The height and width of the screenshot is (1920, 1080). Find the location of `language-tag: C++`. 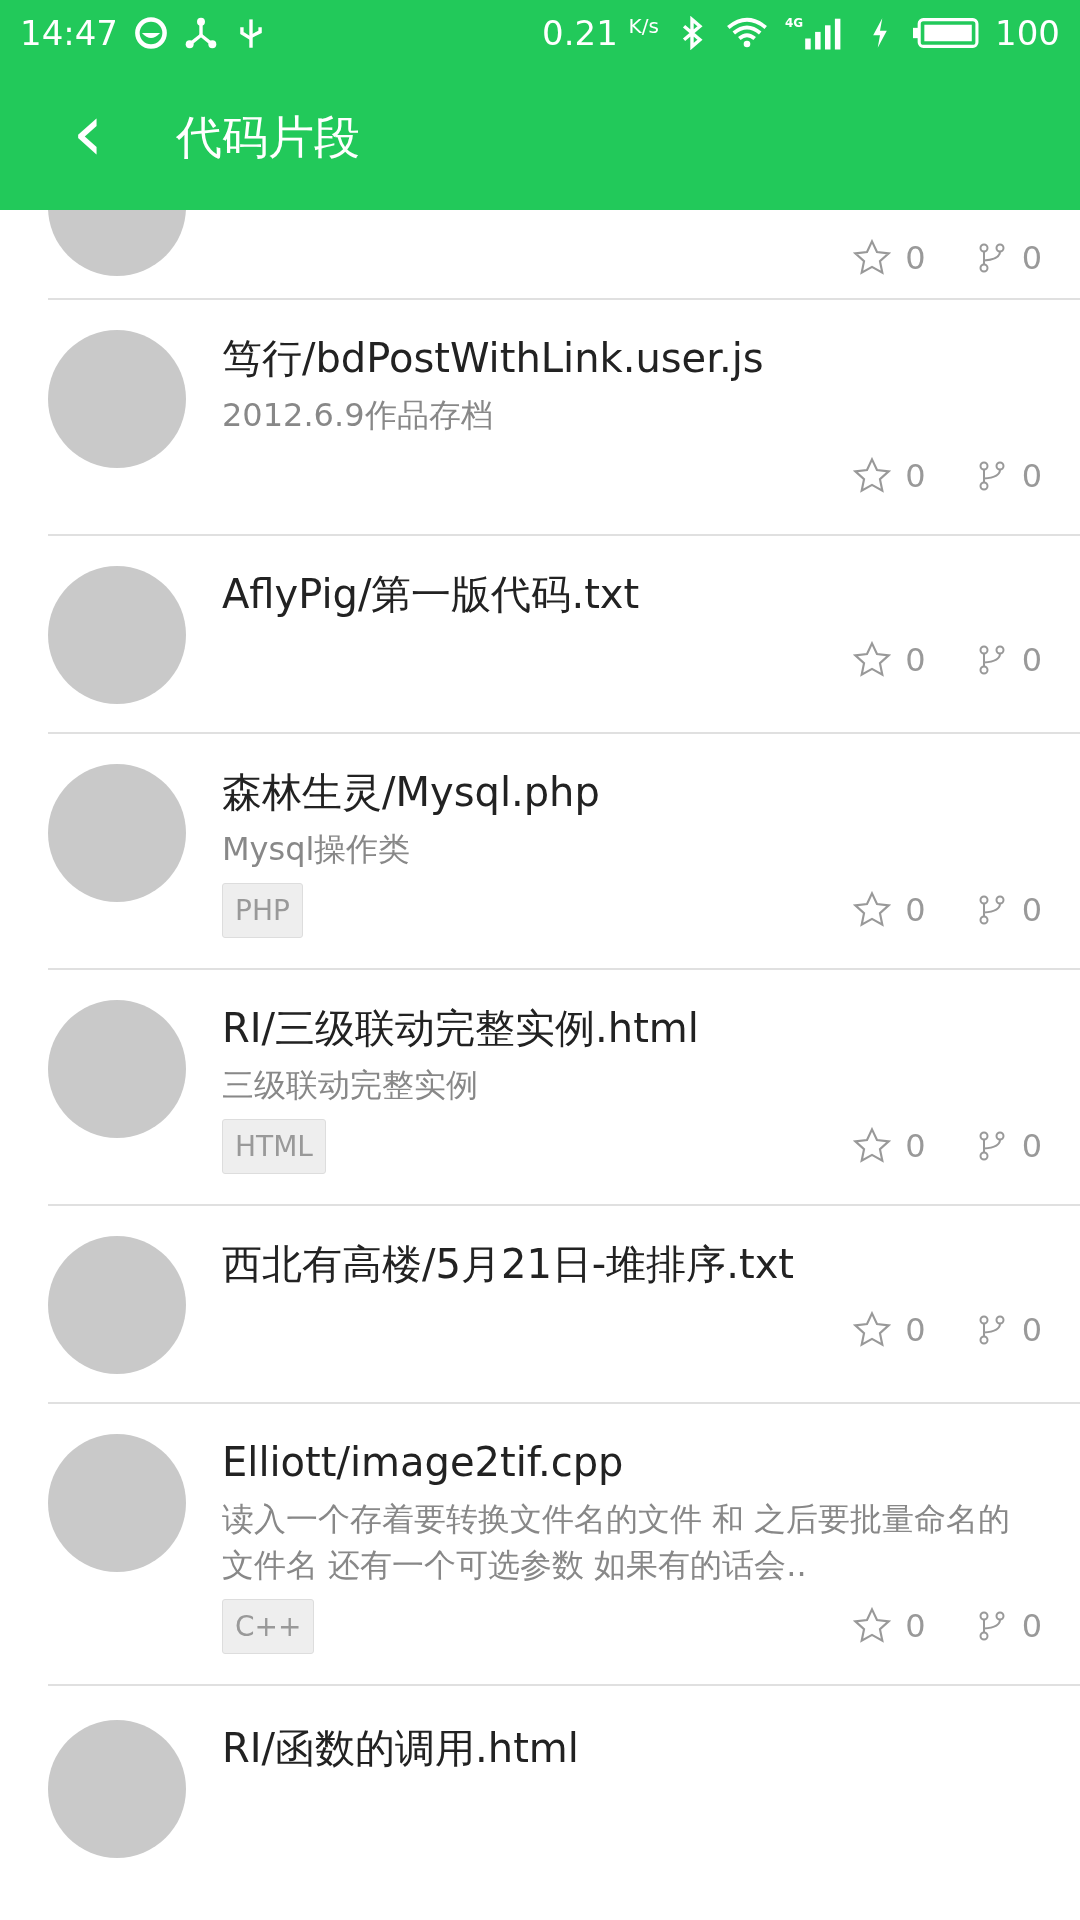

language-tag: C++ is located at coordinates (268, 1626).